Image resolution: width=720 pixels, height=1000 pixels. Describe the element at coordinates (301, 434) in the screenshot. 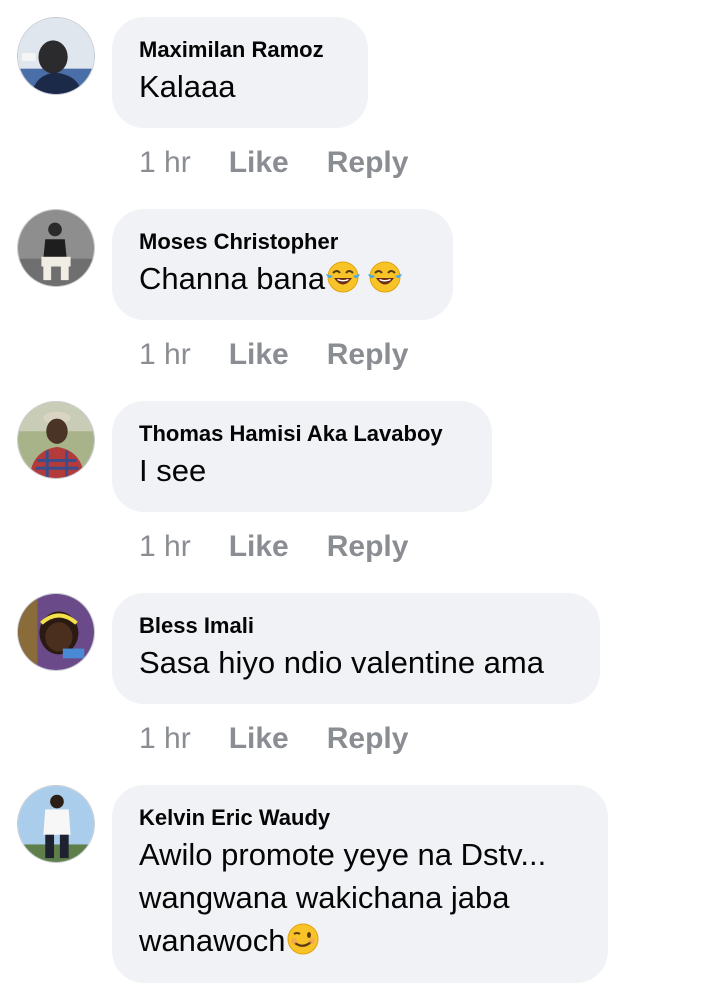

I see `comment-author: Thomas Hamisi Aka Lavaboy` at that location.